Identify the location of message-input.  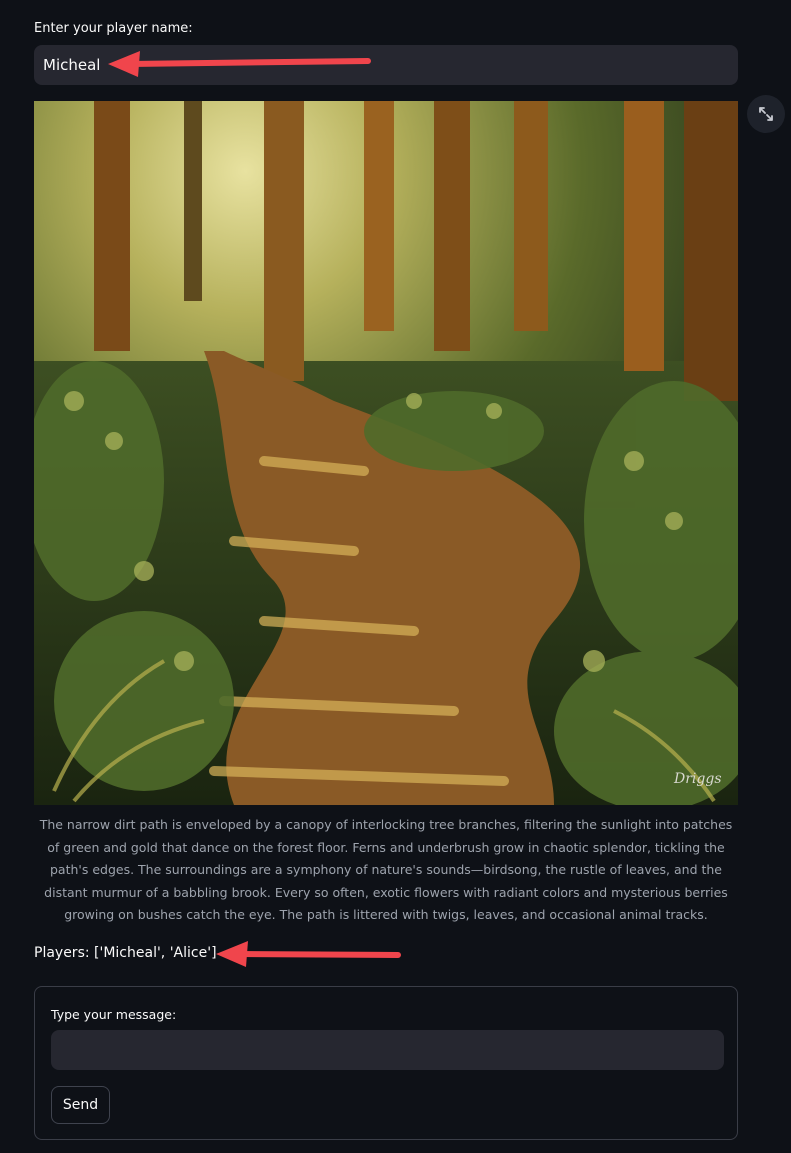
(387, 1050).